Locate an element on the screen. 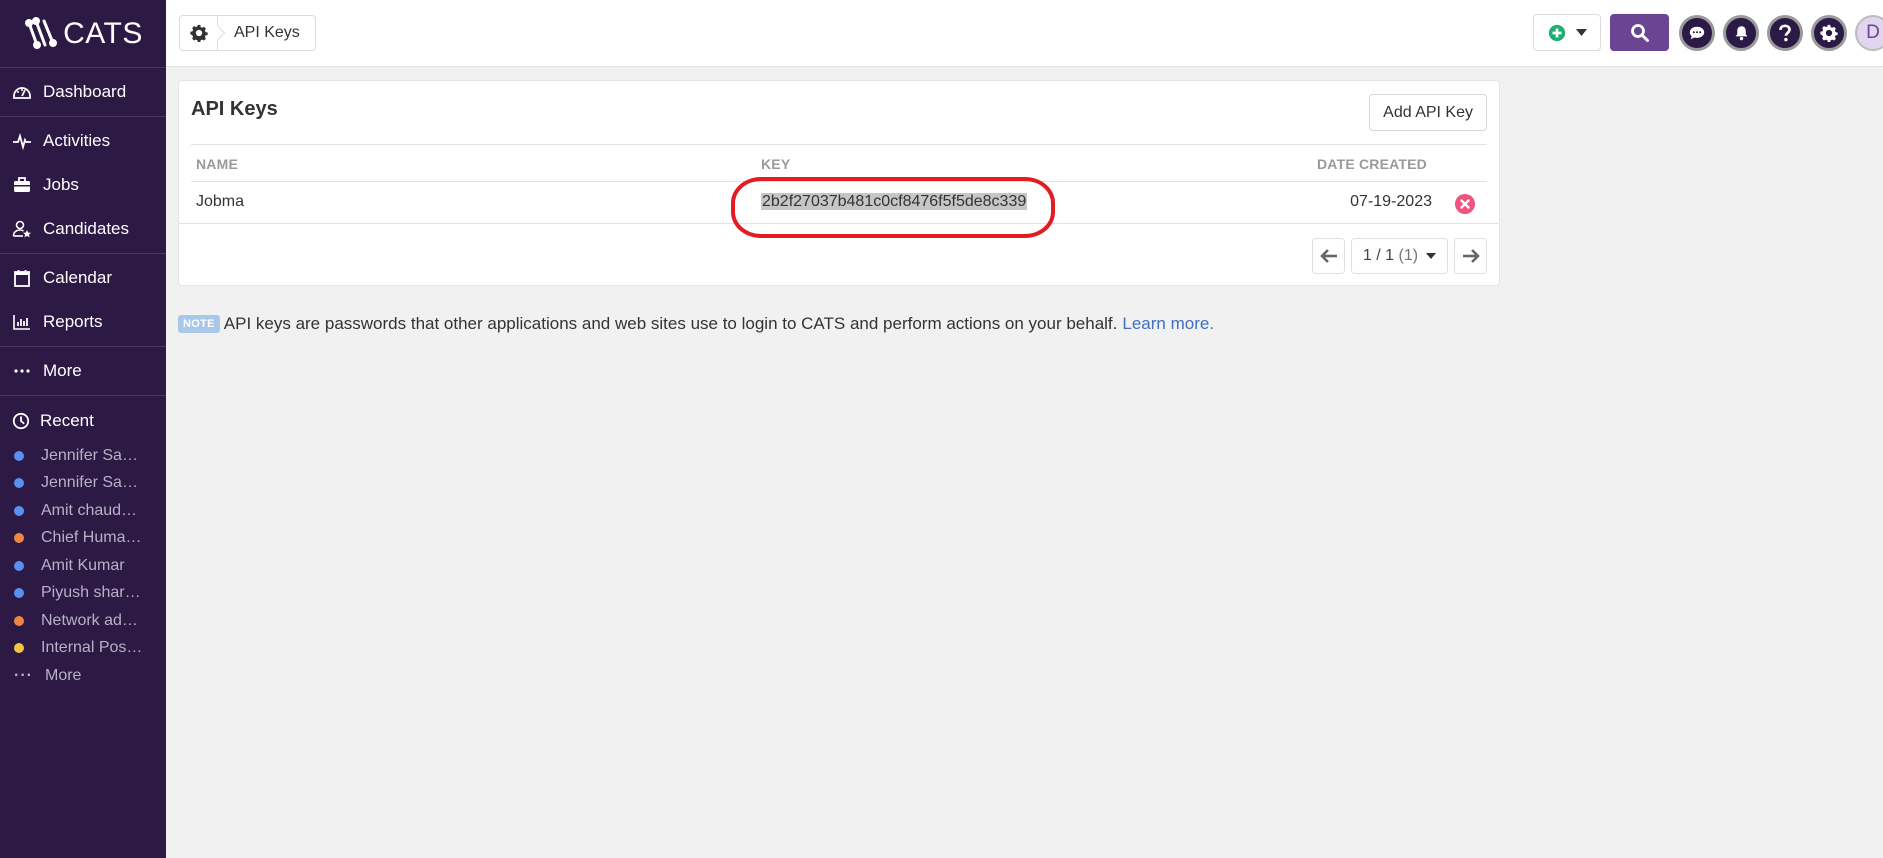 The height and width of the screenshot is (858, 1883). sidebar-item-activities: Activities is located at coordinates (83, 141).